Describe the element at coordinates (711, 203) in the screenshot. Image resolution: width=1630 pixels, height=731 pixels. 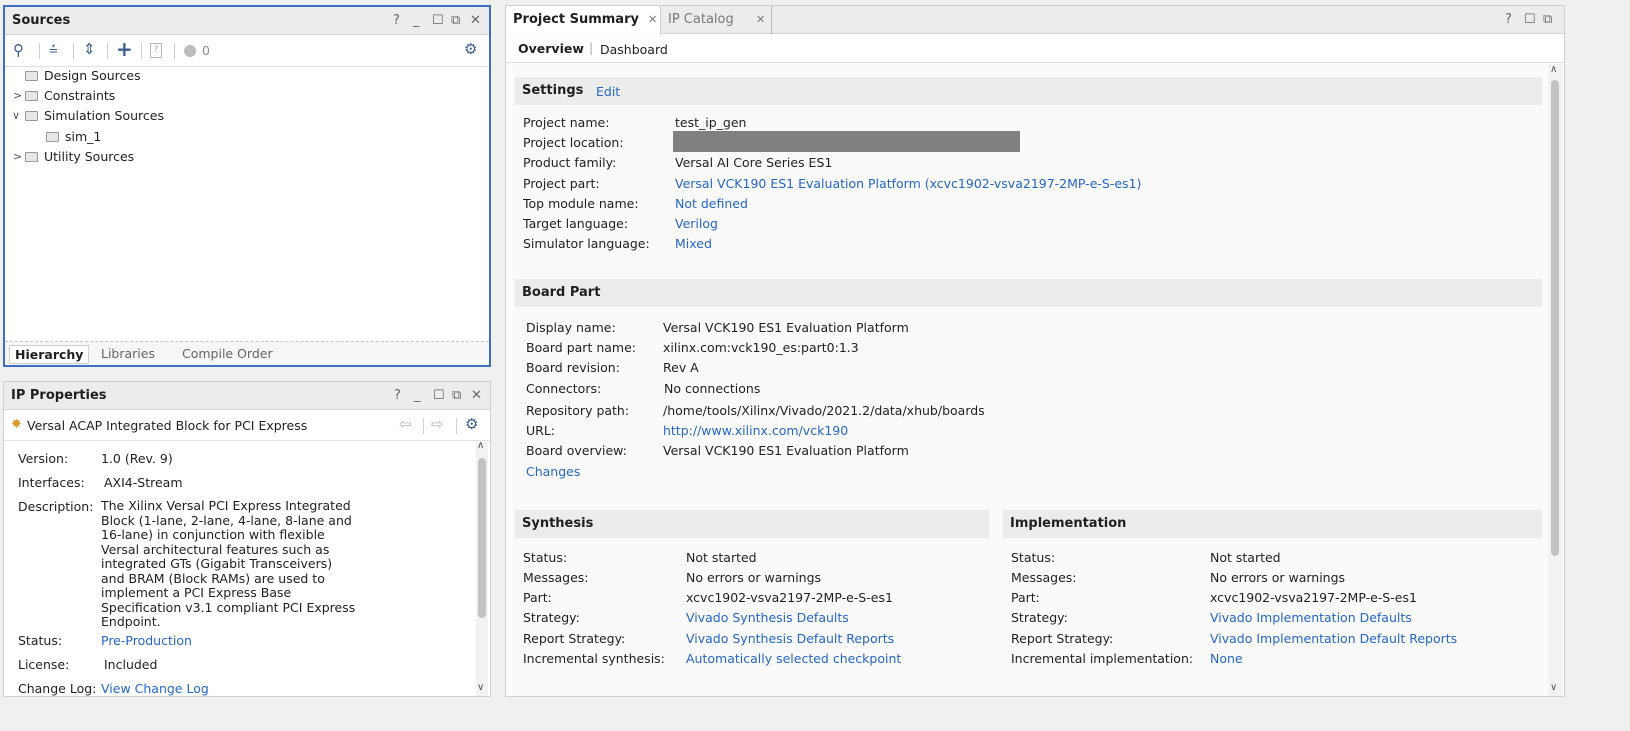
I see `top-module-link: Not defined` at that location.